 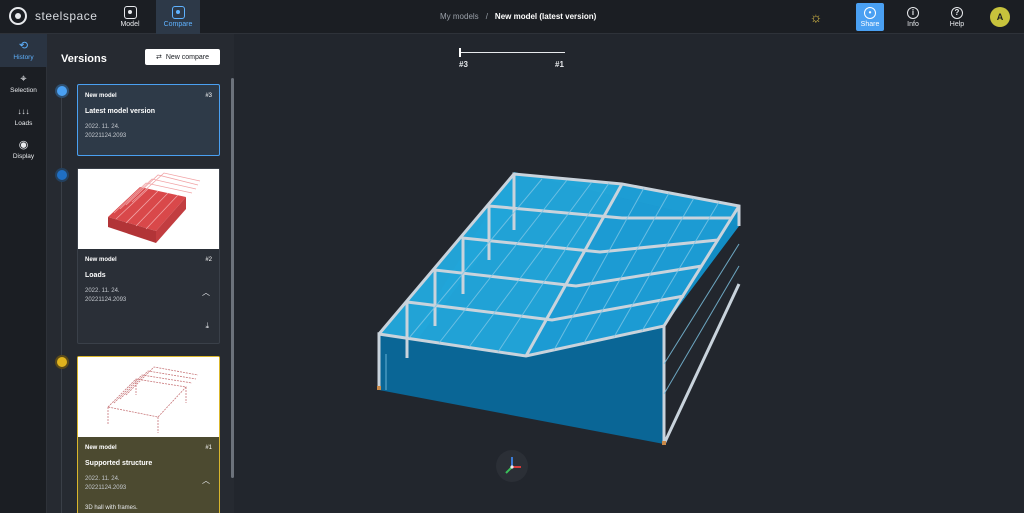 What do you see at coordinates (158, 57) in the screenshot?
I see `swap-icon: ⇄` at bounding box center [158, 57].